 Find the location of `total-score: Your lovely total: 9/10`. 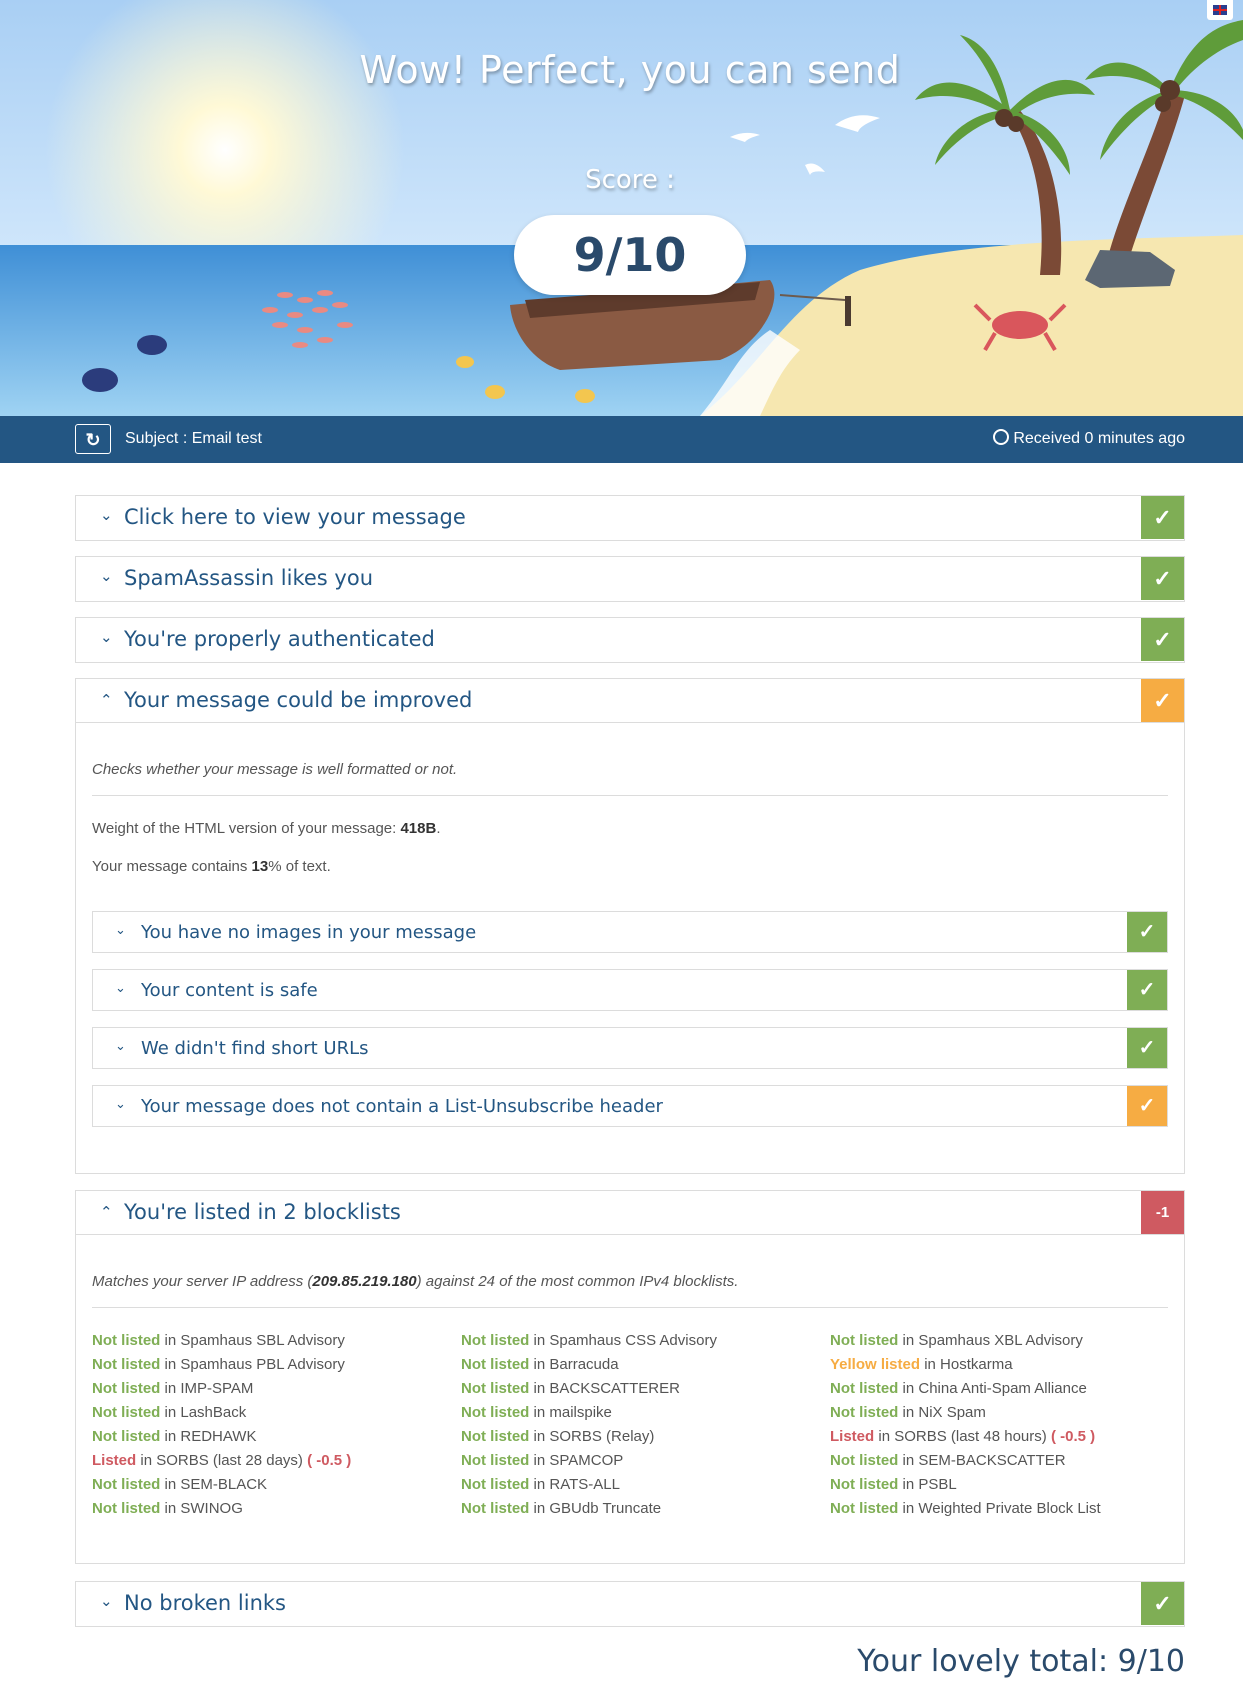

total-score: Your lovely total: 9/10 is located at coordinates (1021, 1661).